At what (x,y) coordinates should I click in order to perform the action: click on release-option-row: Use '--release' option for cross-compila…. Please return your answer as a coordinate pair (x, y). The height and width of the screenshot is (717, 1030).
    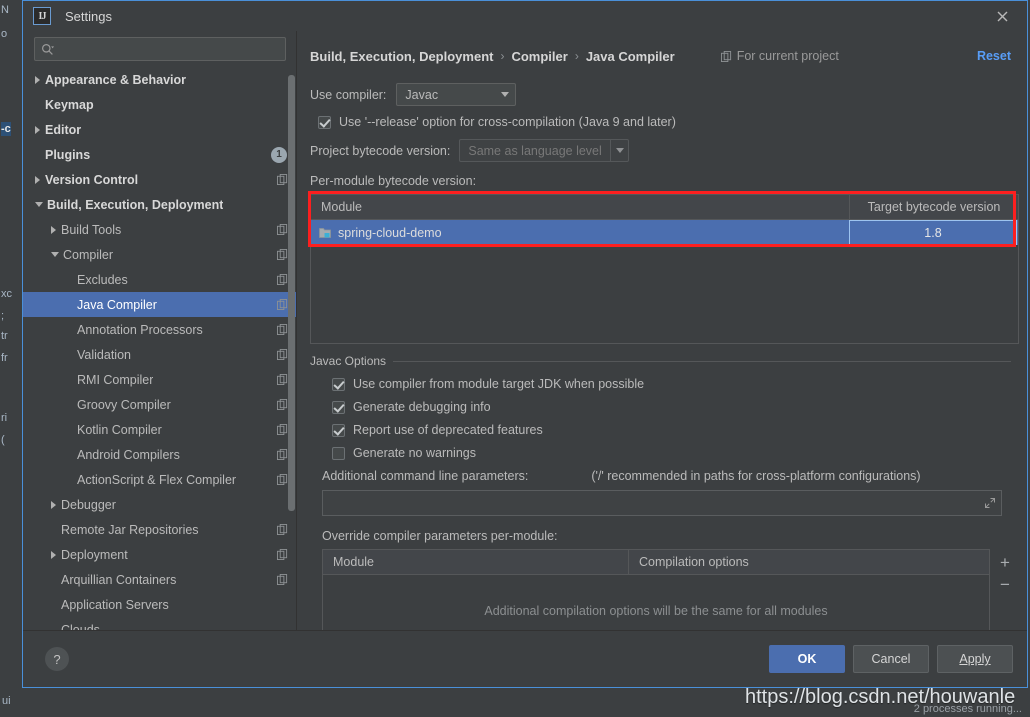
    Looking at the image, I should click on (664, 122).